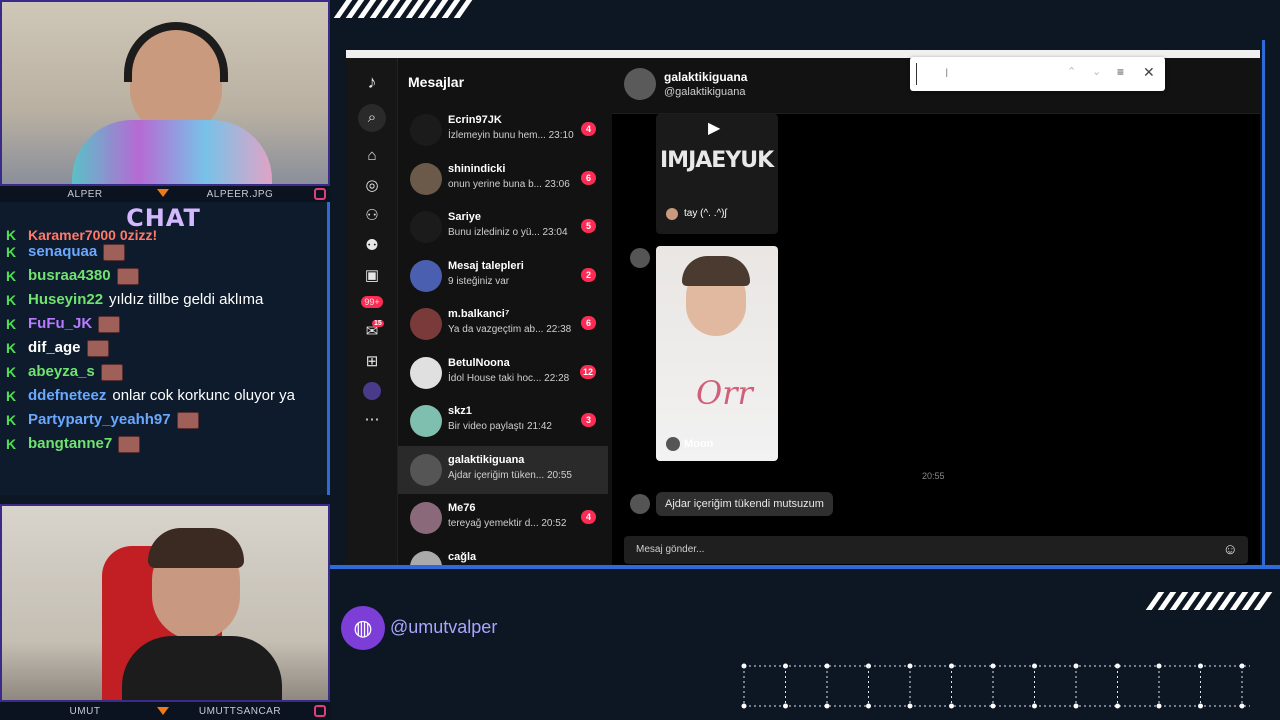 The height and width of the screenshot is (720, 1280). What do you see at coordinates (991, 74) in the screenshot?
I see `find-input` at bounding box center [991, 74].